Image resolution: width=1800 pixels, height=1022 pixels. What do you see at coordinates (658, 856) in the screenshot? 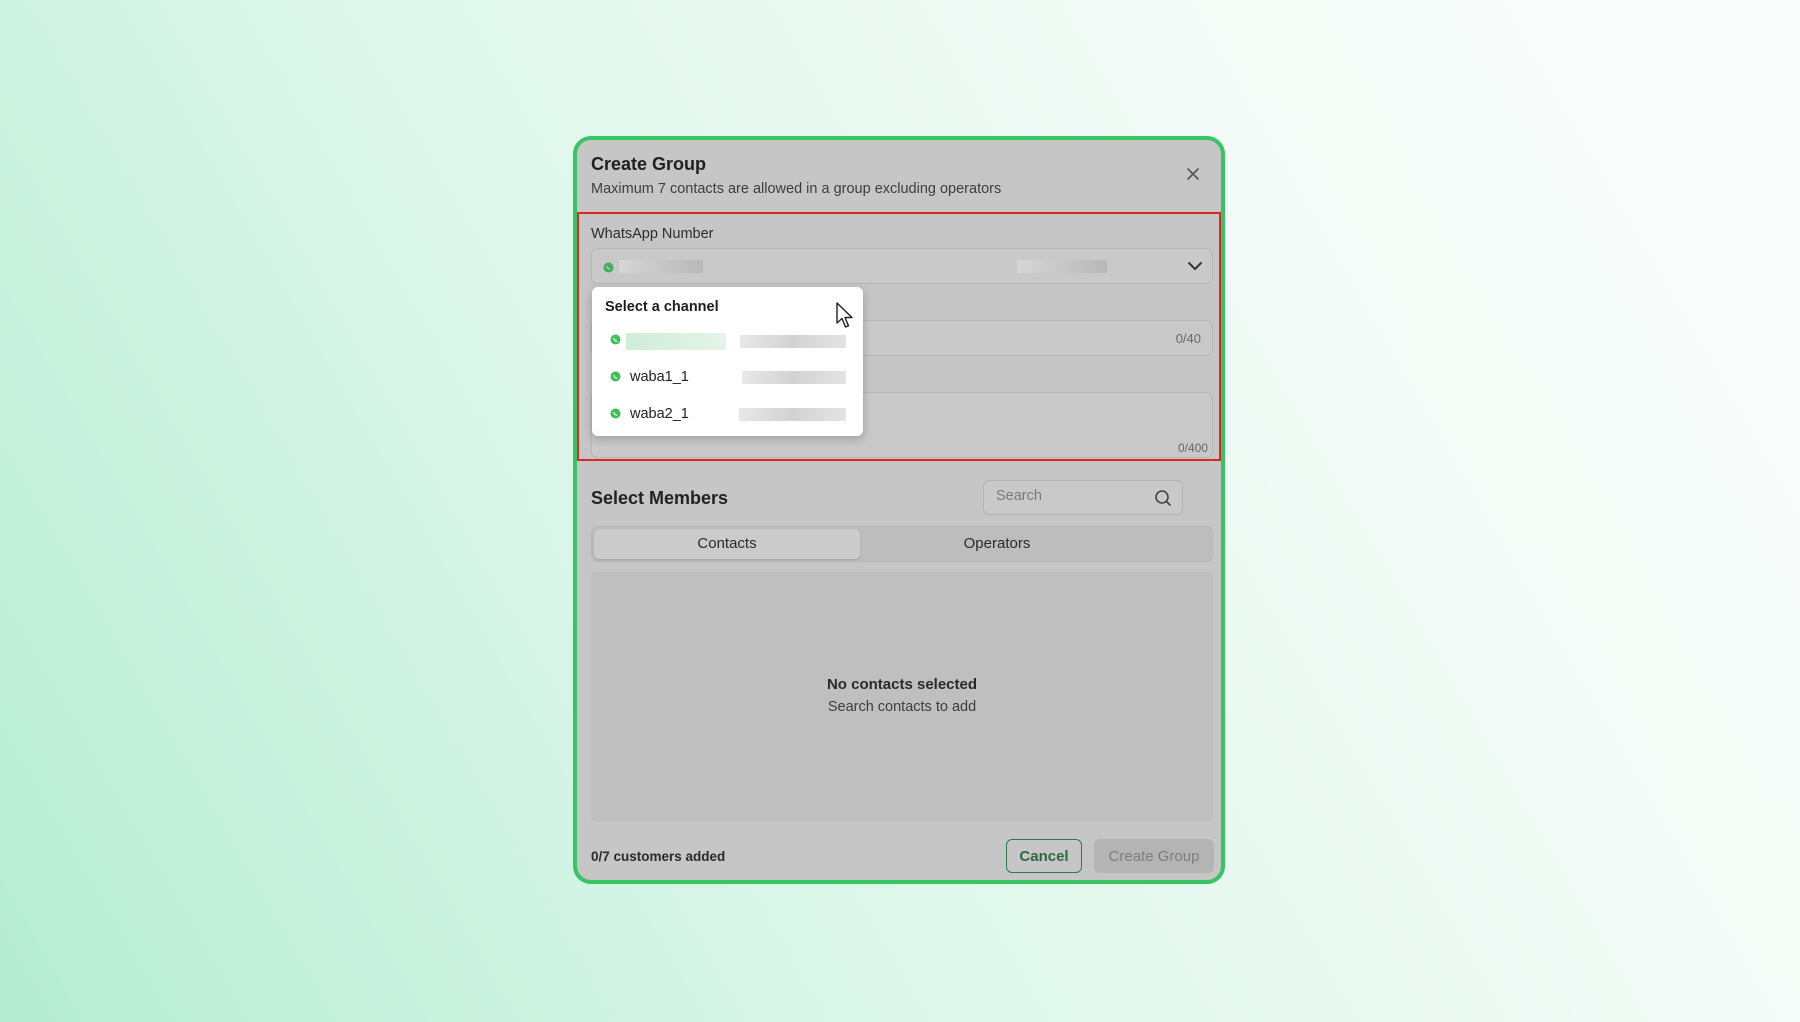
I see `customers-added-count: 0/7 customers added` at bounding box center [658, 856].